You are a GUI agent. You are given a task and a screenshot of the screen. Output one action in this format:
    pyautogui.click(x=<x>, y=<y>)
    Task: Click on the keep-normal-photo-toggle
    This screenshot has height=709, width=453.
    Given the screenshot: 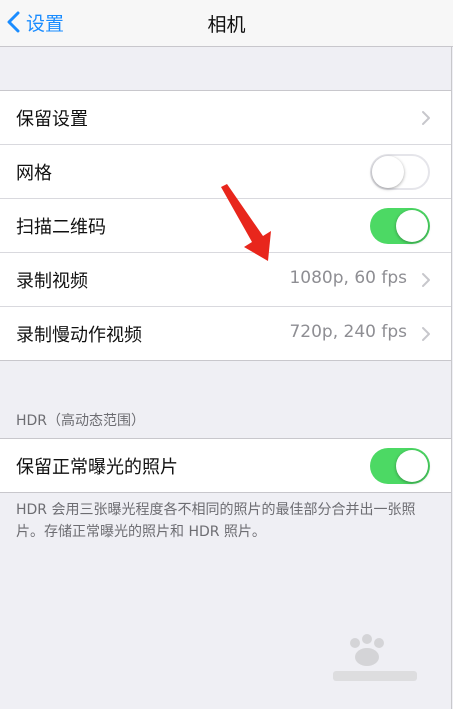 What is the action you would take?
    pyautogui.click(x=400, y=466)
    